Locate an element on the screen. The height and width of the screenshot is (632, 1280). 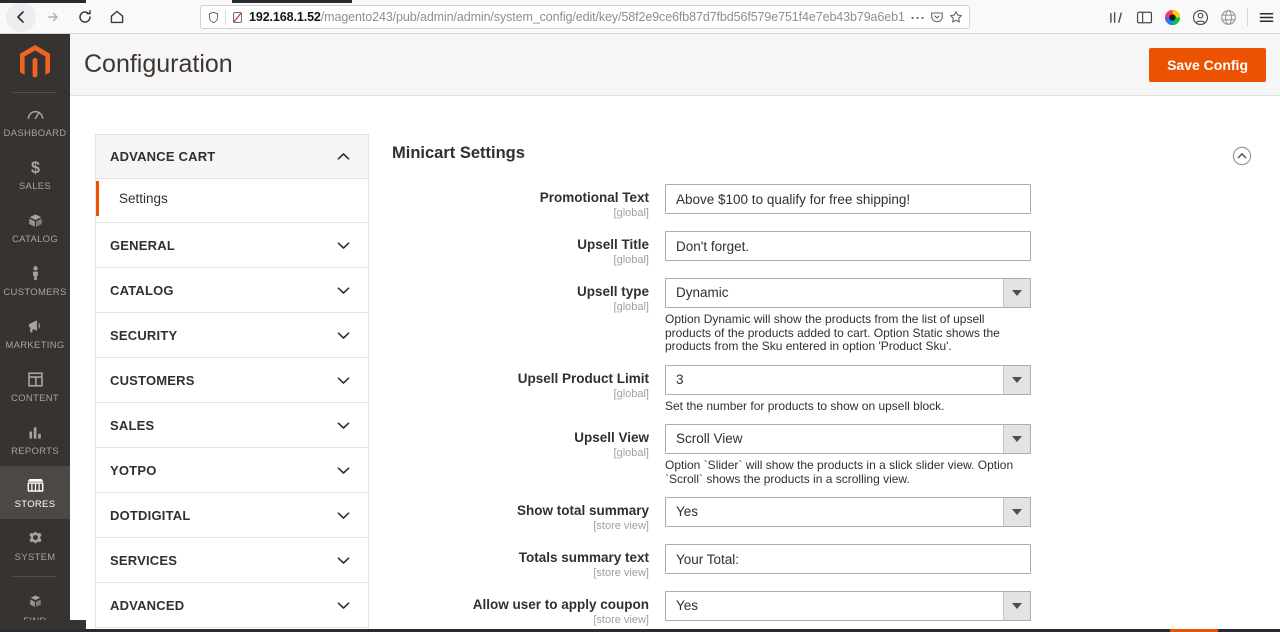
sidebar-item-customers: CUSTOMERS is located at coordinates (35, 280).